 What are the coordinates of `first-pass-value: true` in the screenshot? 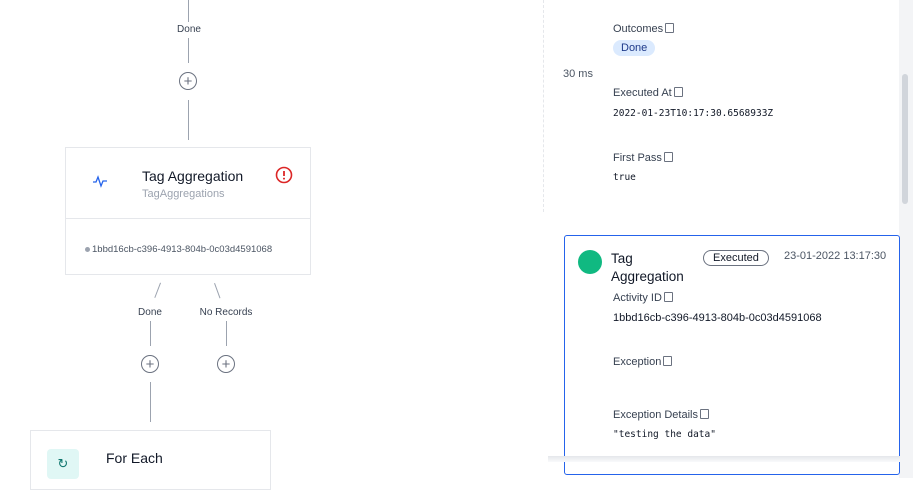 It's located at (624, 177).